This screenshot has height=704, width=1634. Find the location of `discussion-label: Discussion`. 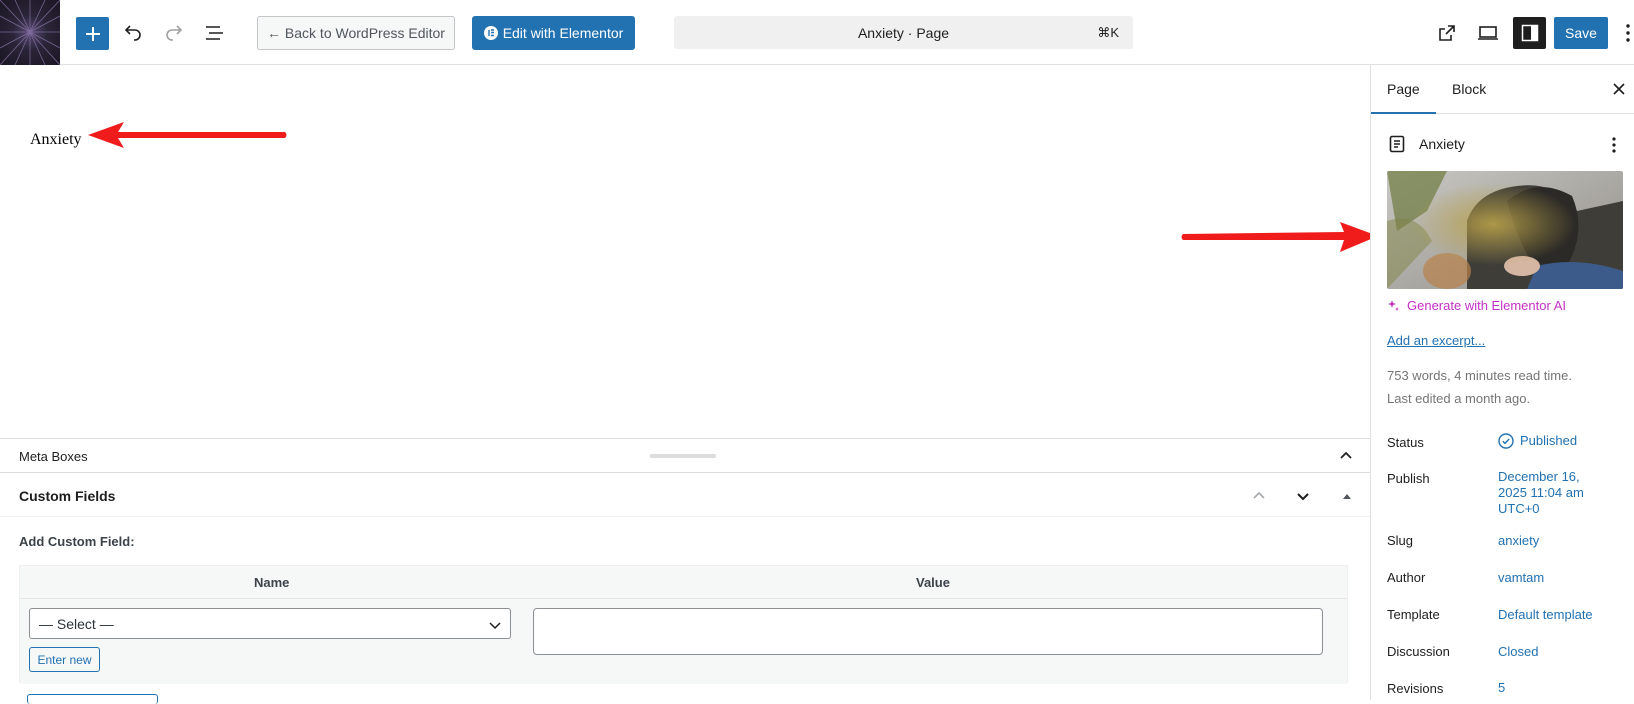

discussion-label: Discussion is located at coordinates (1418, 651).